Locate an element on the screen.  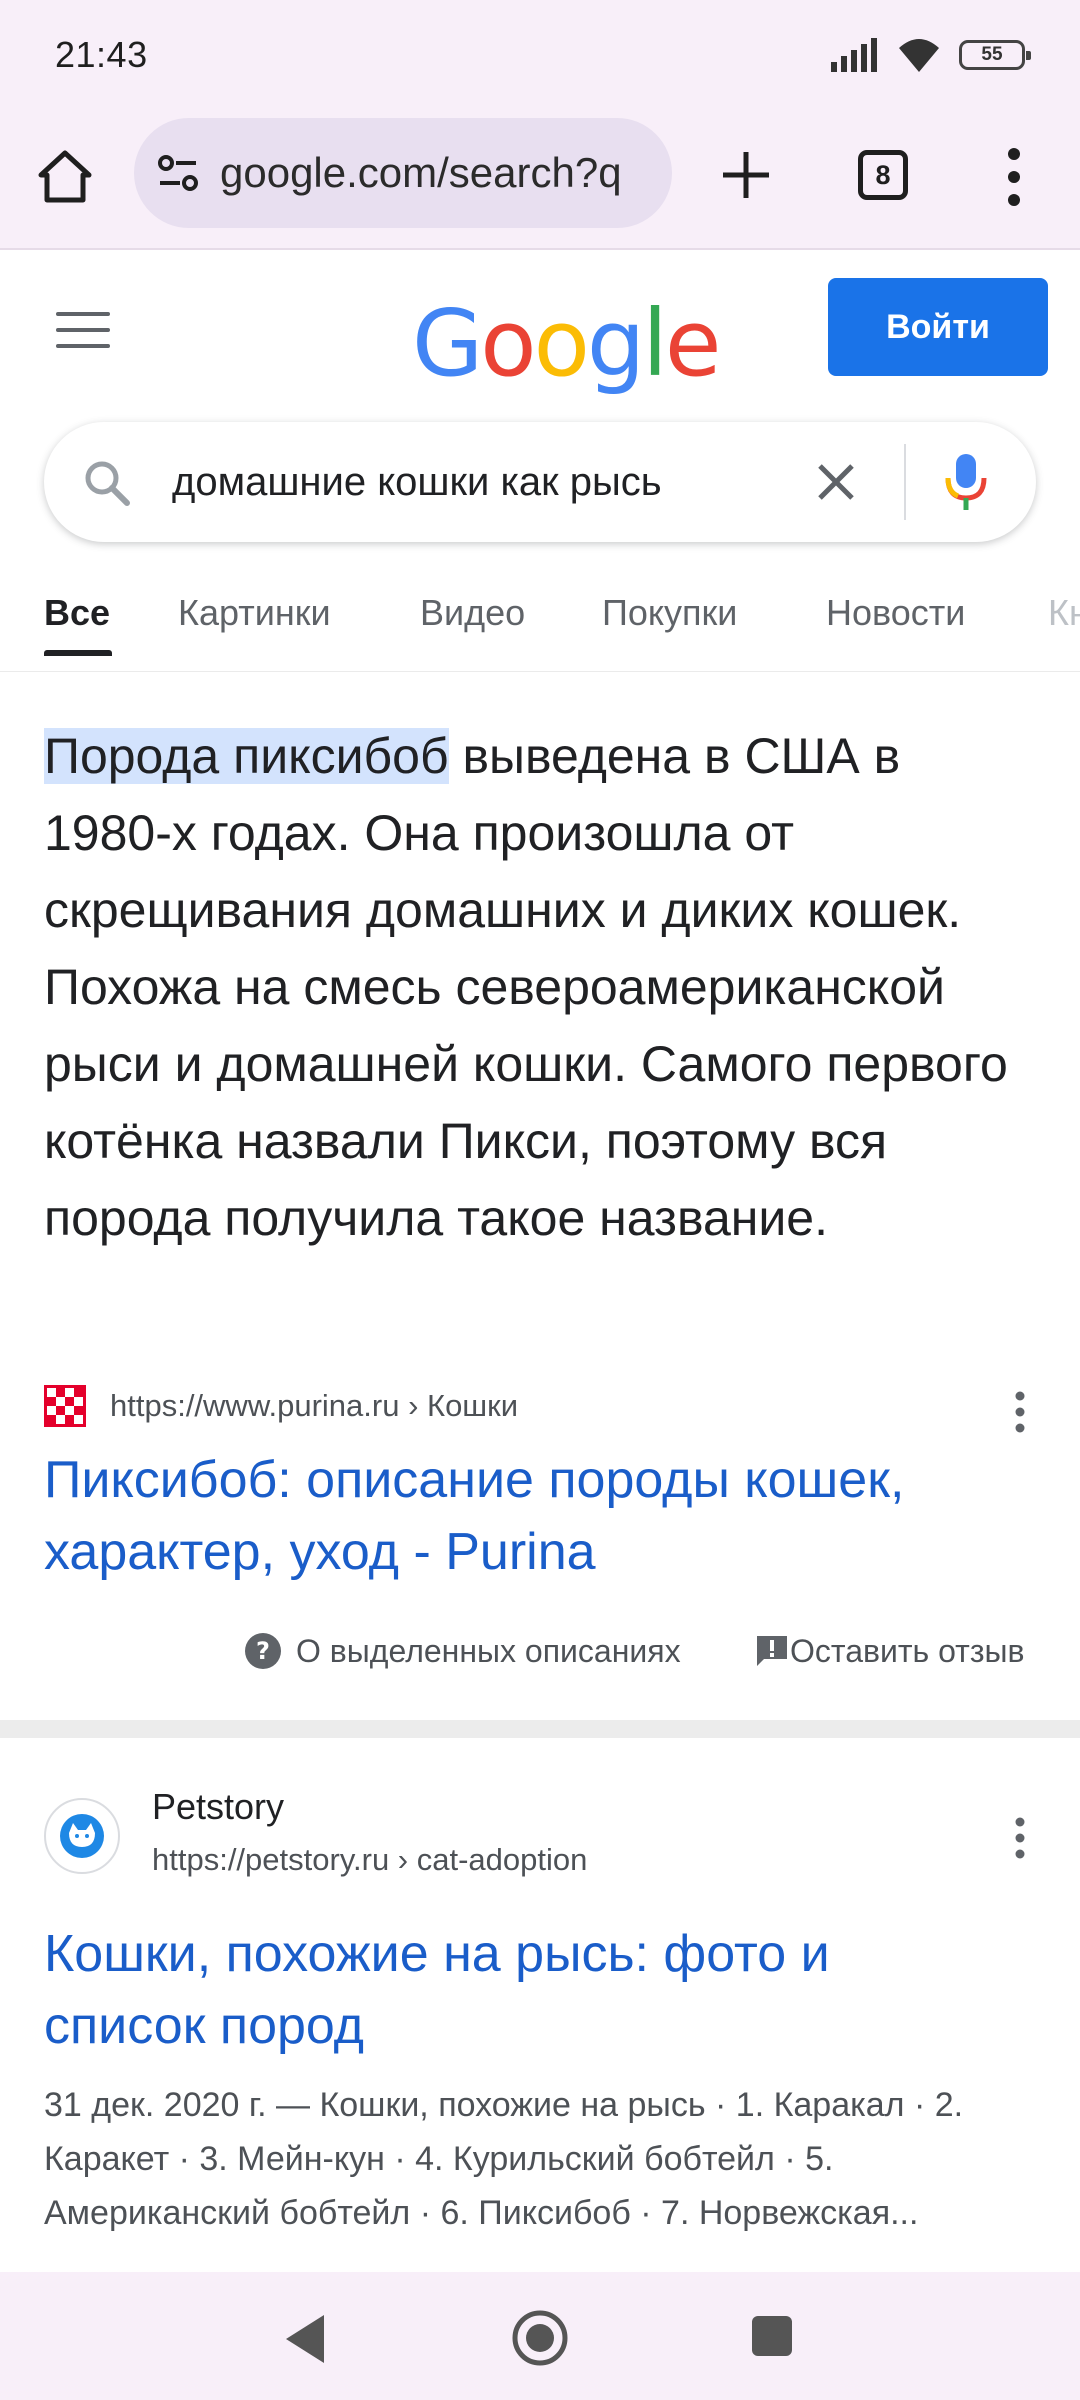
search-icon is located at coordinates (107, 483).